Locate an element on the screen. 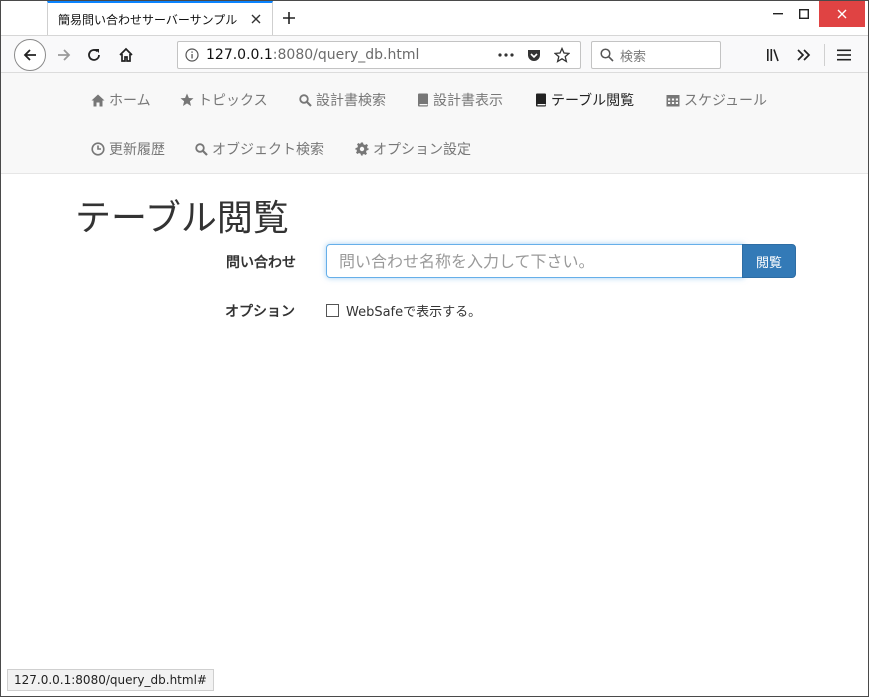 The image size is (869, 697). search-bar: 検索 is located at coordinates (656, 55).